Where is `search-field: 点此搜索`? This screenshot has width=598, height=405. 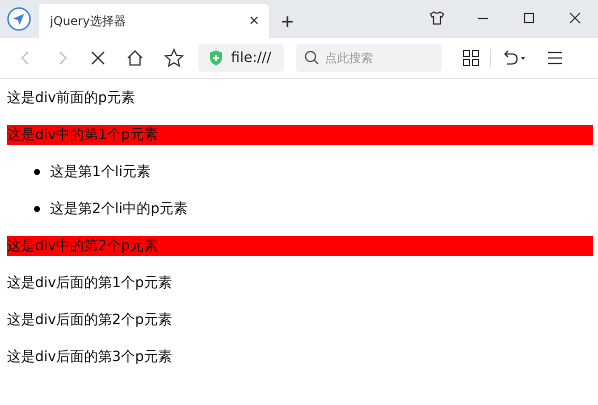
search-field: 点此搜索 is located at coordinates (369, 58).